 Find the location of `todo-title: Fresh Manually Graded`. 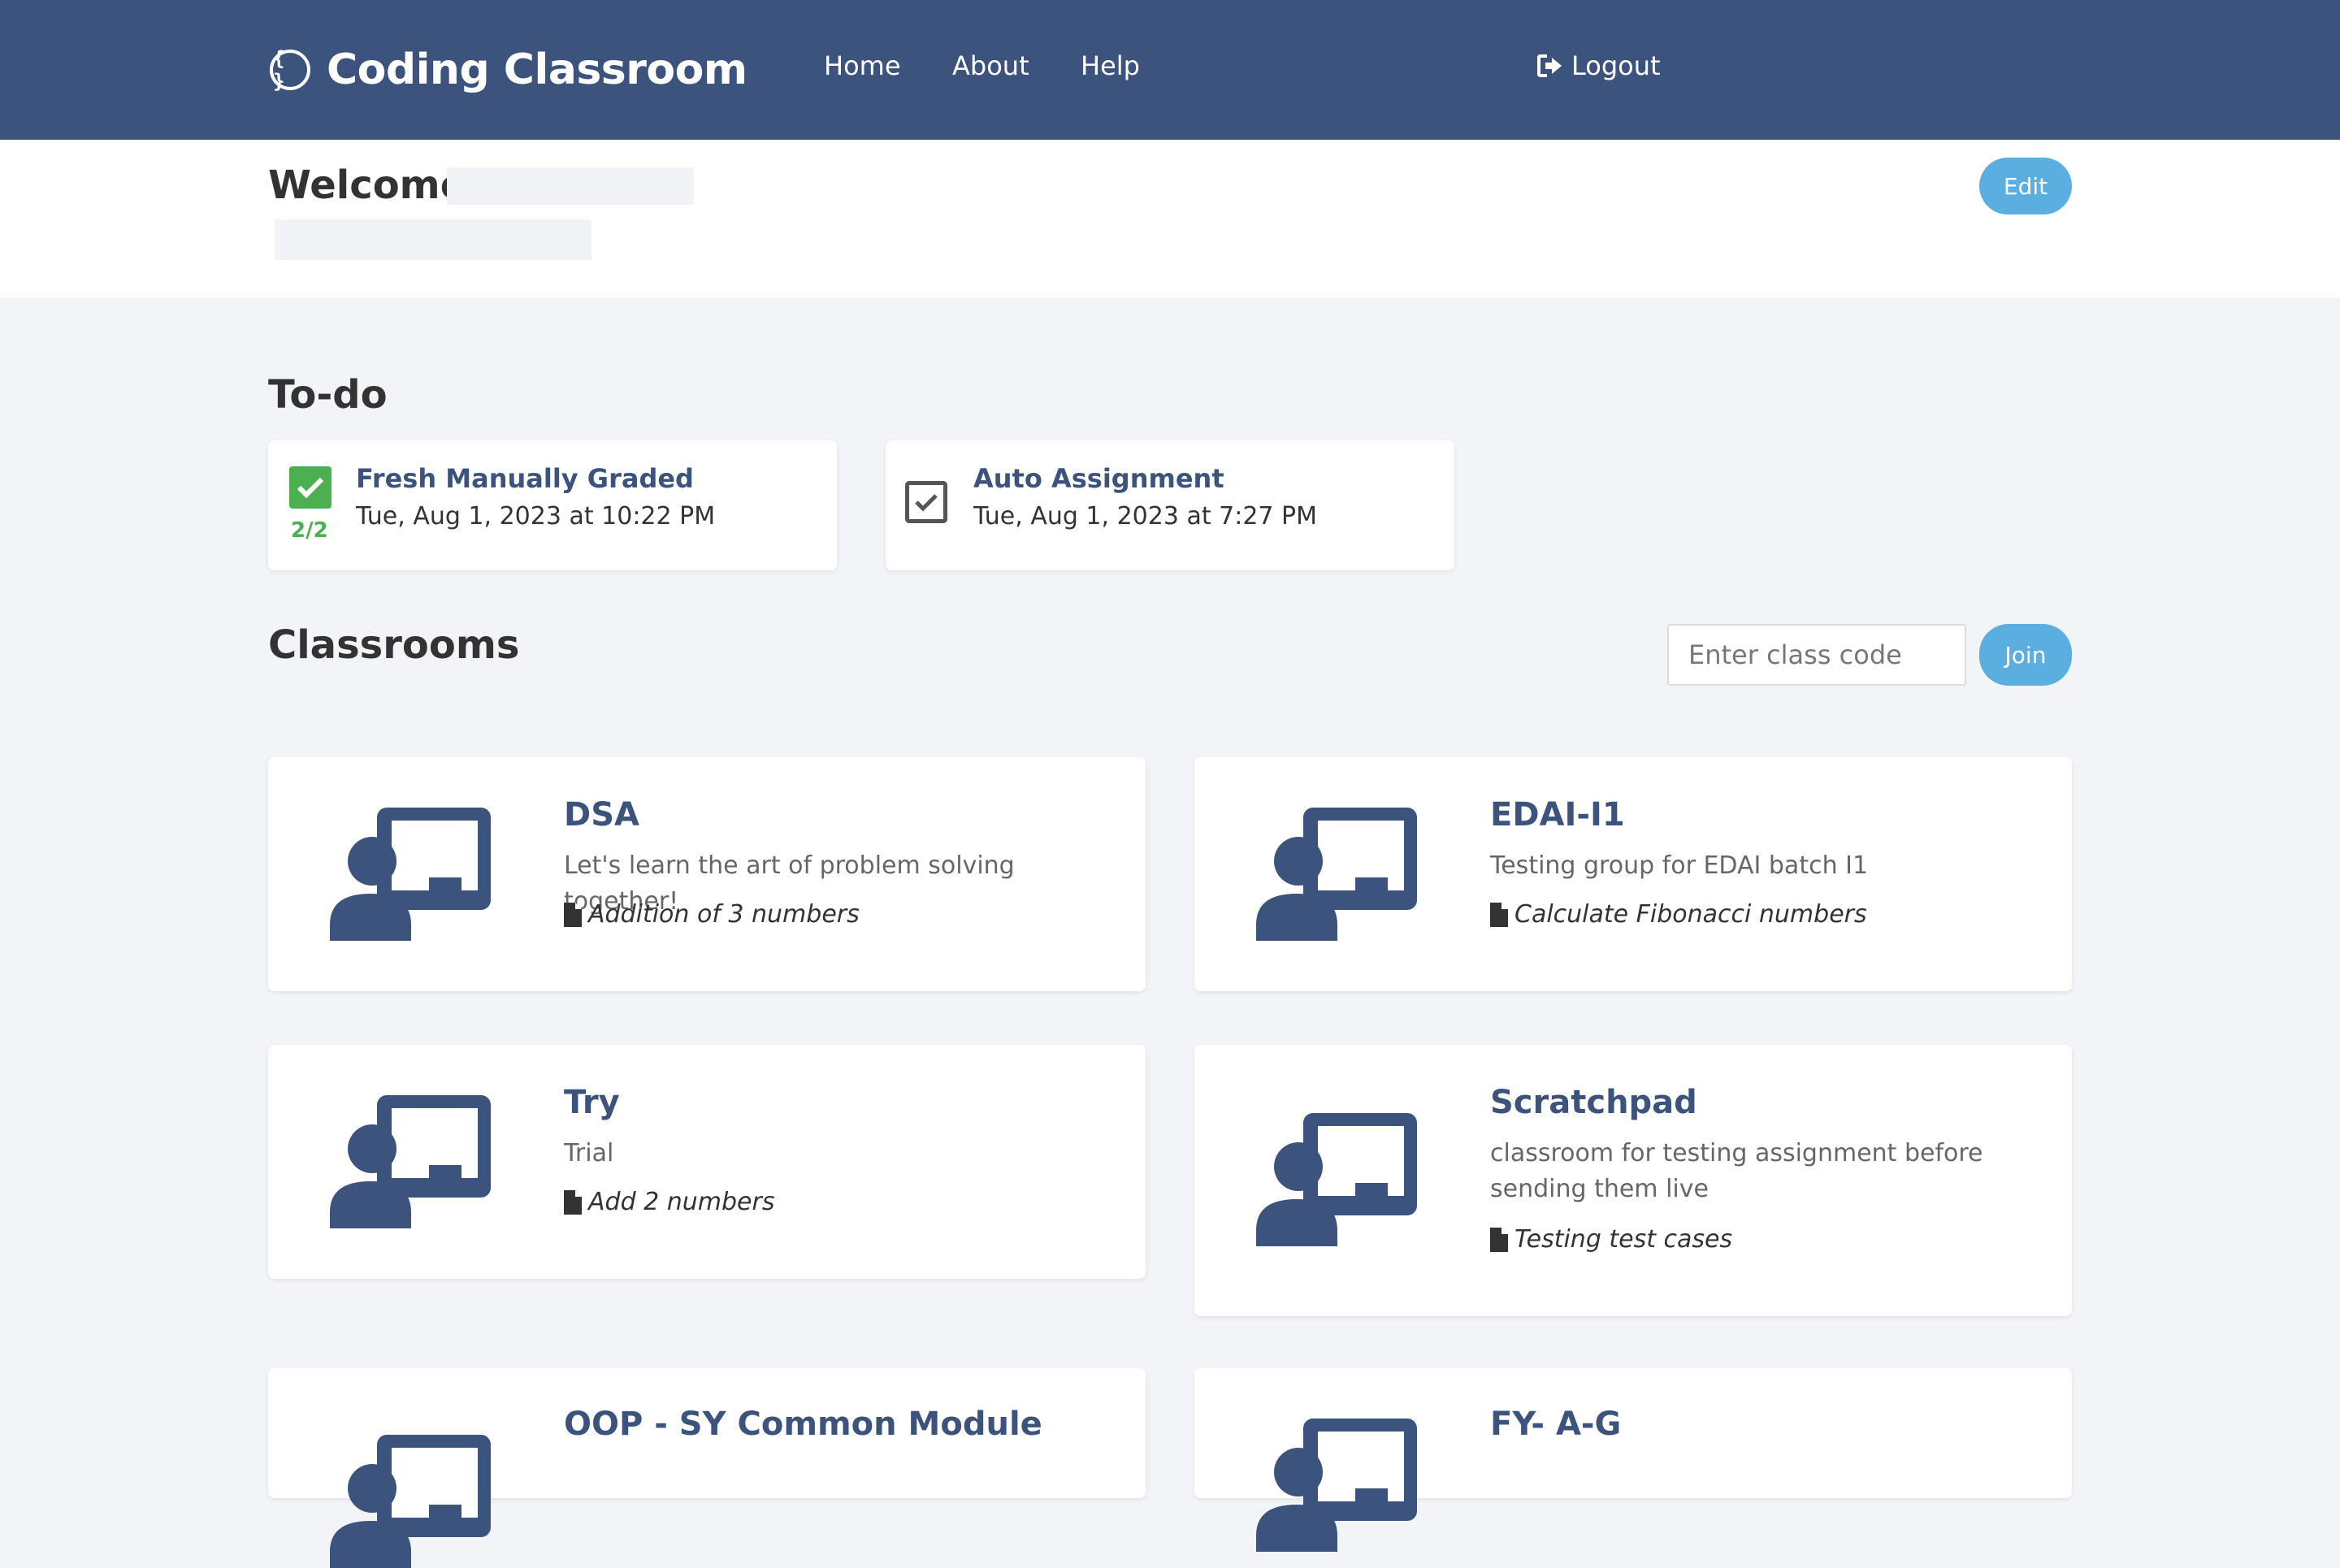

todo-title: Fresh Manually Graded is located at coordinates (525, 478).